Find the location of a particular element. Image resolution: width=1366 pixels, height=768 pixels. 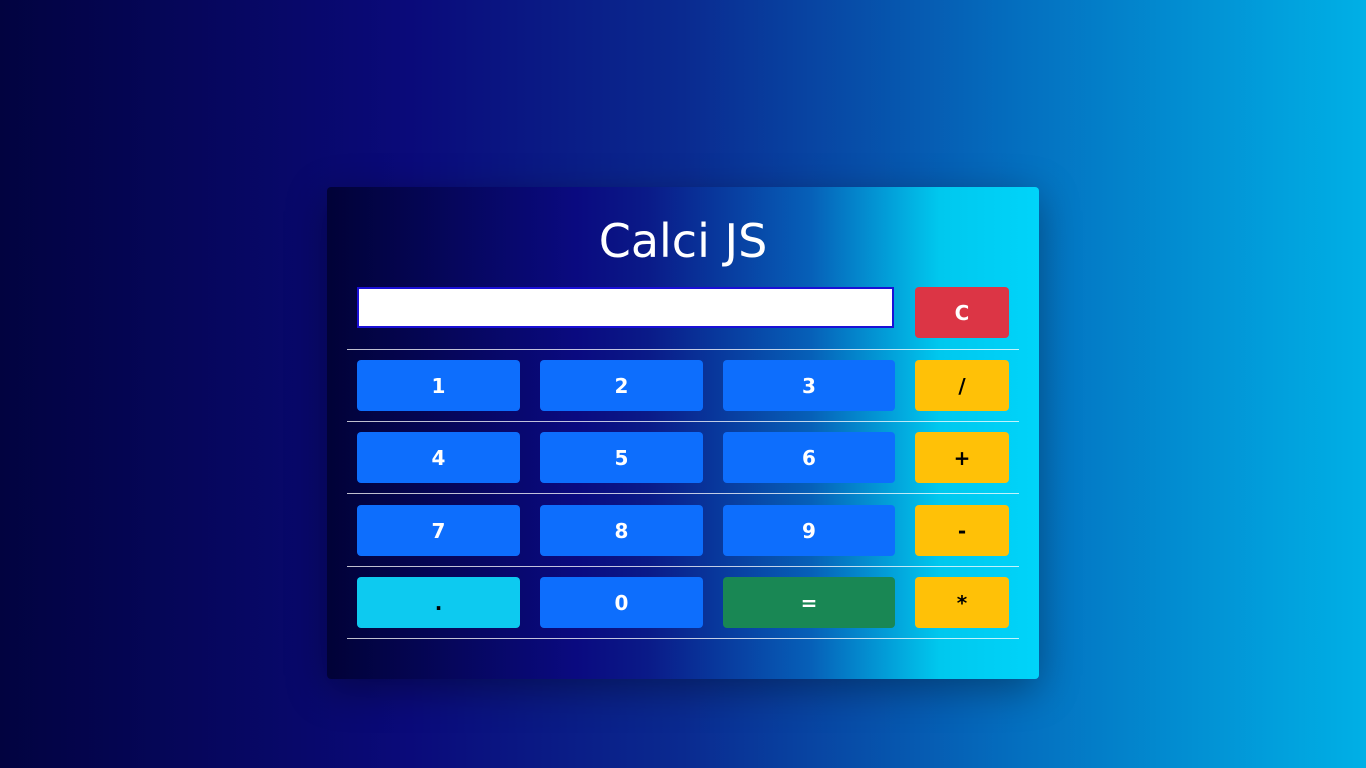

digit-8-button: 8 is located at coordinates (621, 530).